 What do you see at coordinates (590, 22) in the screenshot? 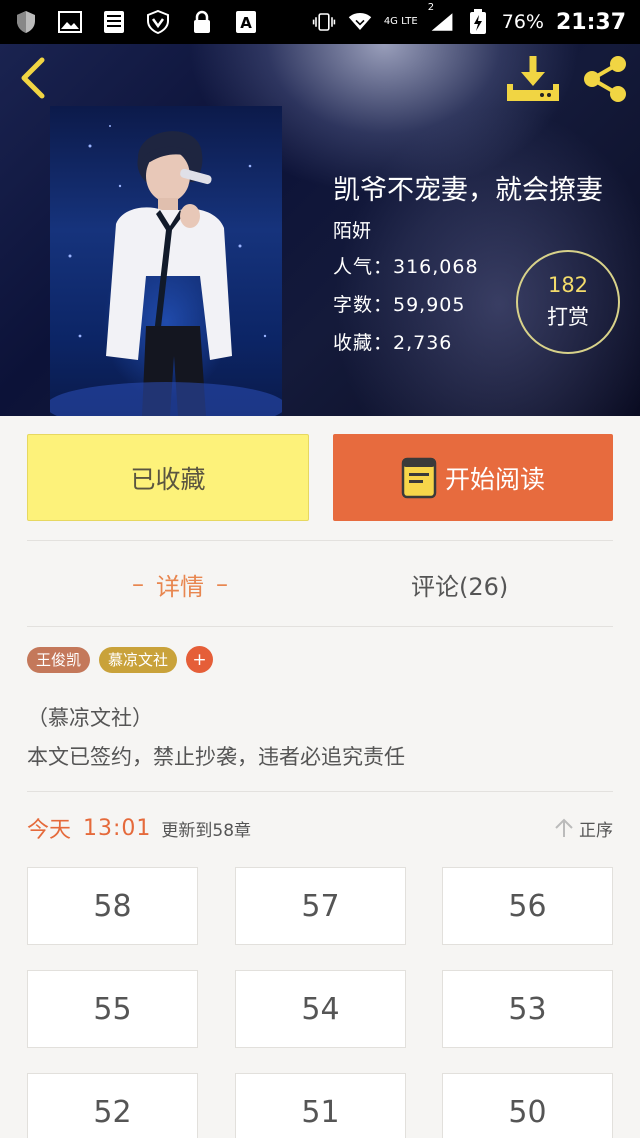
I see `clock: 21:37` at bounding box center [590, 22].